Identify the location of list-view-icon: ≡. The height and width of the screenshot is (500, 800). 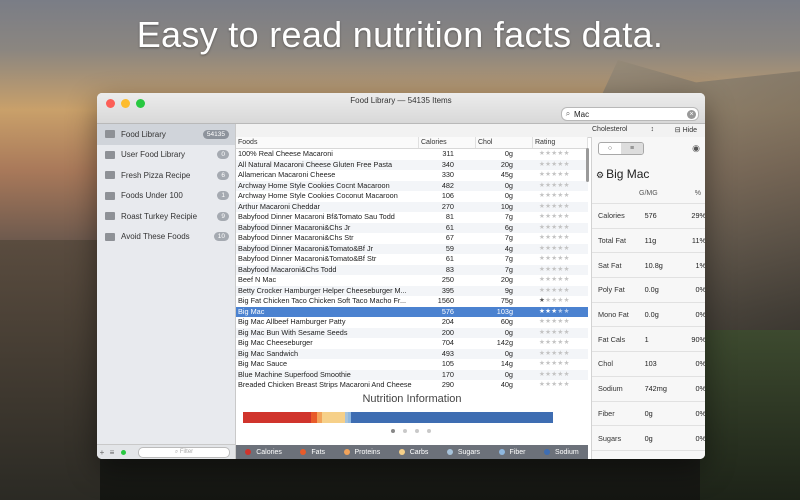
(632, 148).